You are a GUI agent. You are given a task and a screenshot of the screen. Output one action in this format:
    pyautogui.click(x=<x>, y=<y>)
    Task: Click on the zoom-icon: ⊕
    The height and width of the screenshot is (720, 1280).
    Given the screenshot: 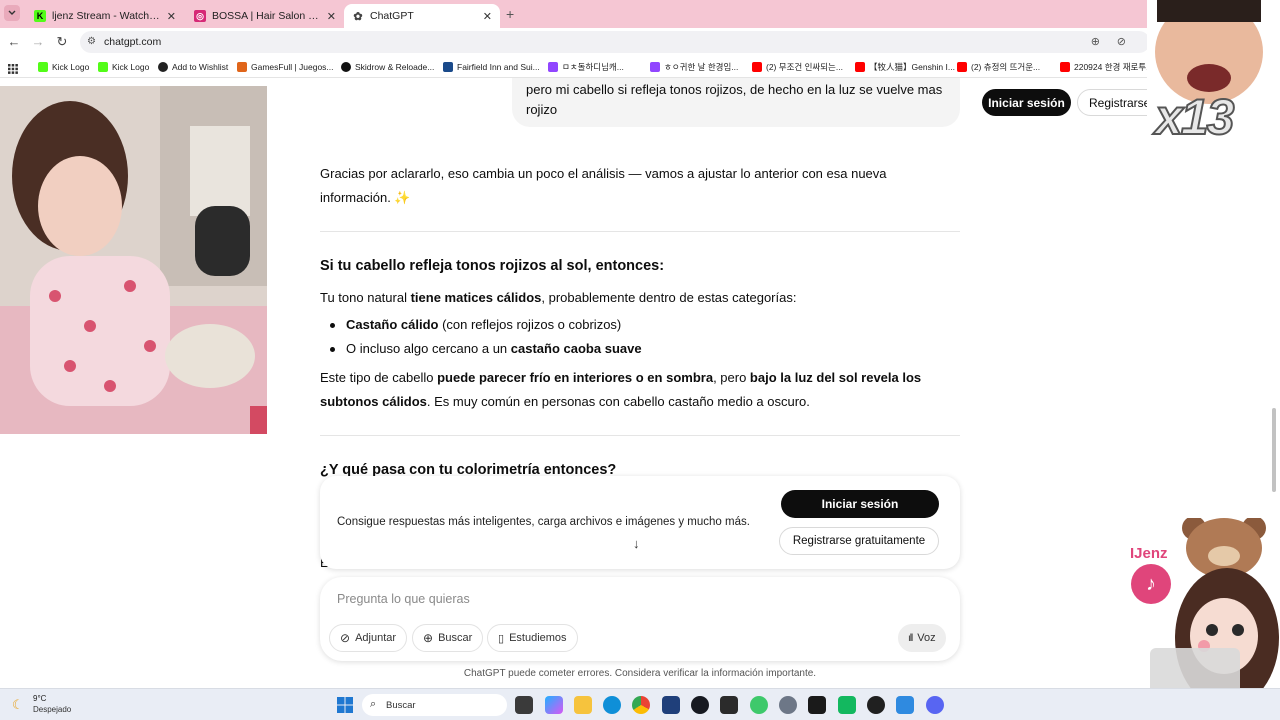 What is the action you would take?
    pyautogui.click(x=1095, y=41)
    